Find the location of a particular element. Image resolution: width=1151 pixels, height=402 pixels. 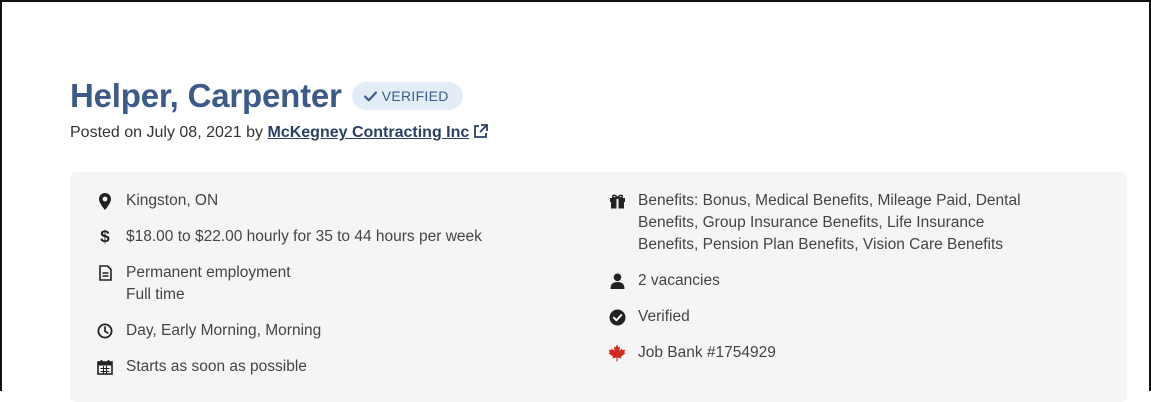

calendar-icon is located at coordinates (105, 367).